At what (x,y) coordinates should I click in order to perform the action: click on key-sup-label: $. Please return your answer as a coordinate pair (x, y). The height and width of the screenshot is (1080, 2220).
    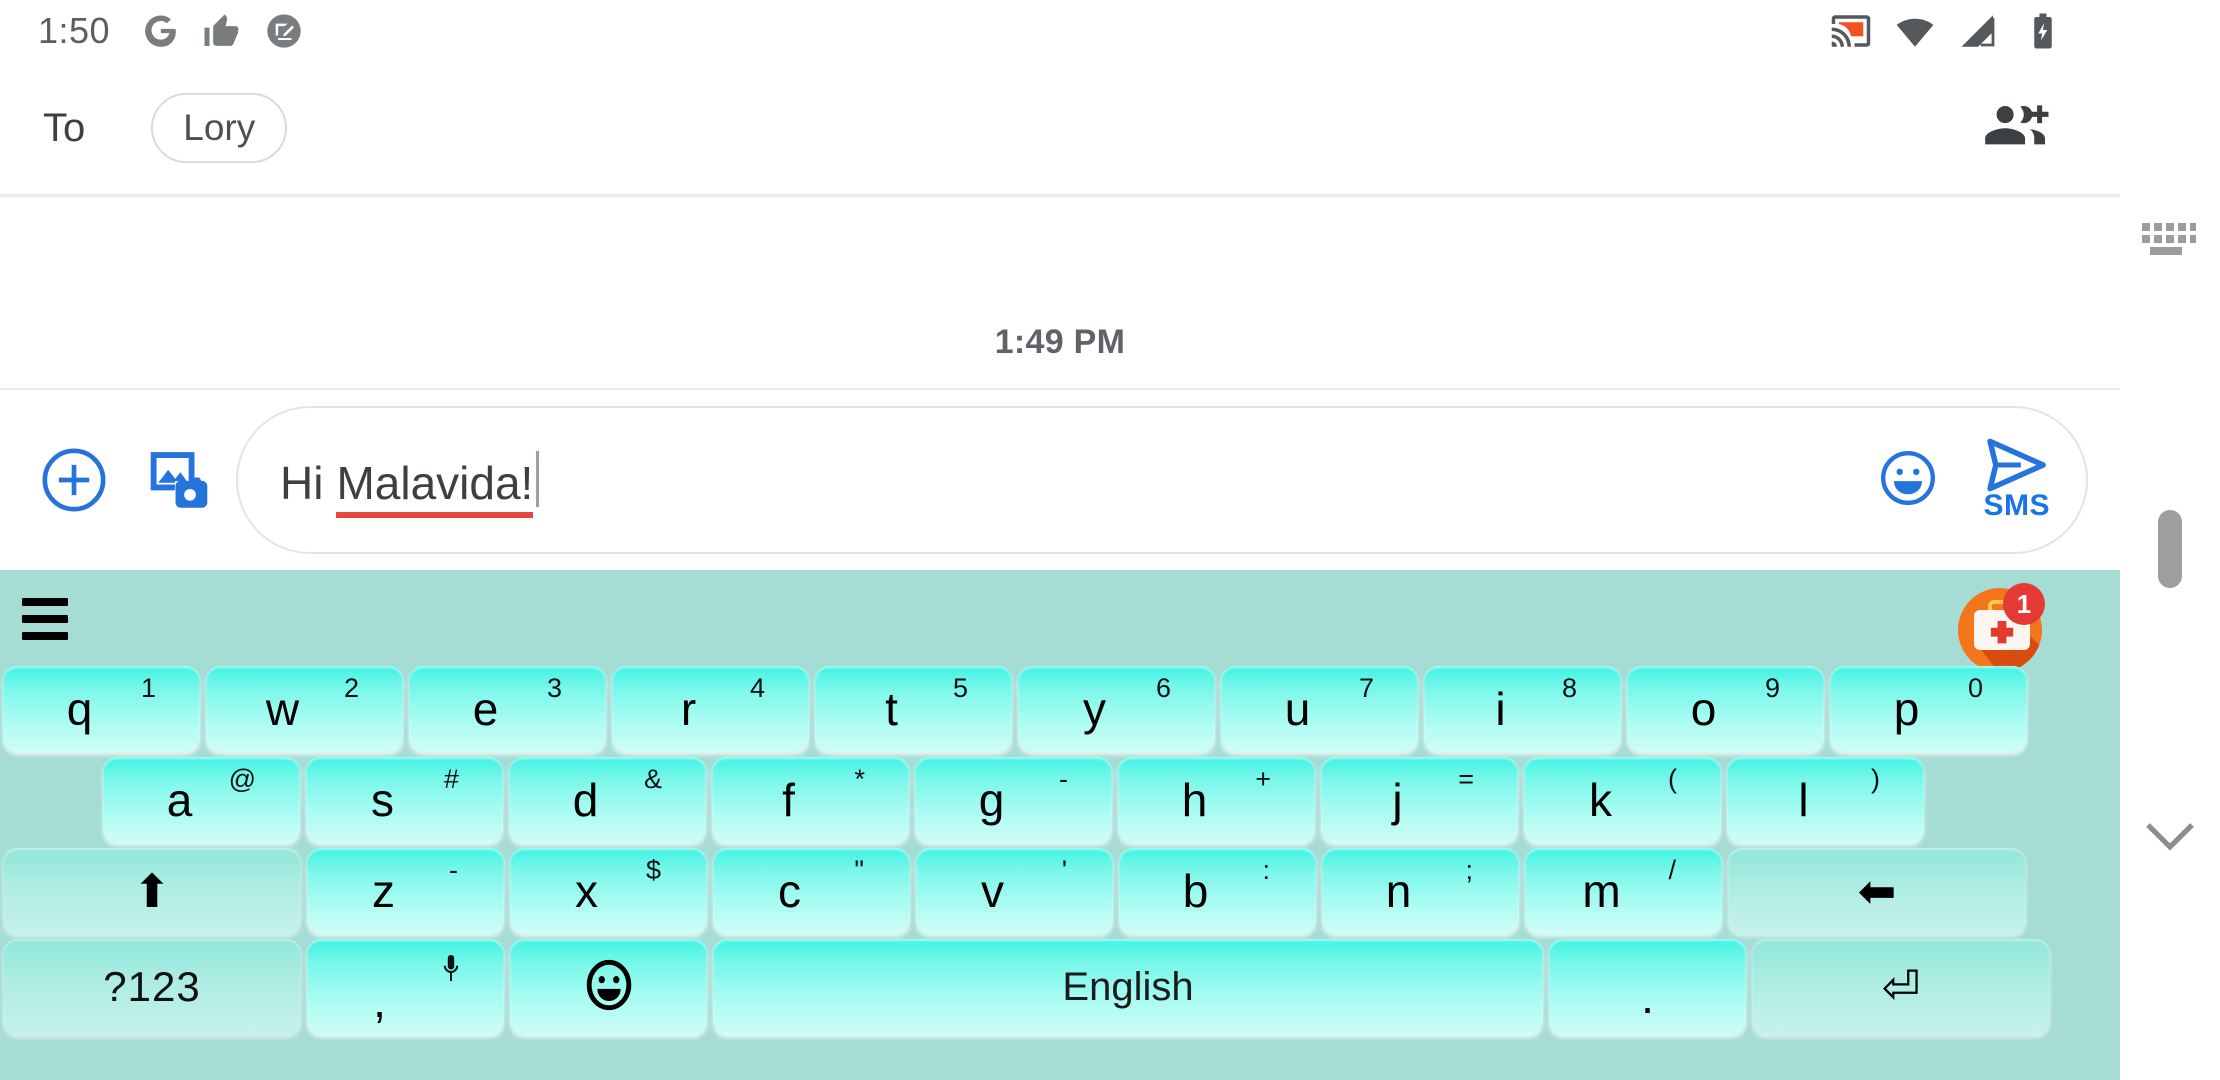
    Looking at the image, I should click on (653, 870).